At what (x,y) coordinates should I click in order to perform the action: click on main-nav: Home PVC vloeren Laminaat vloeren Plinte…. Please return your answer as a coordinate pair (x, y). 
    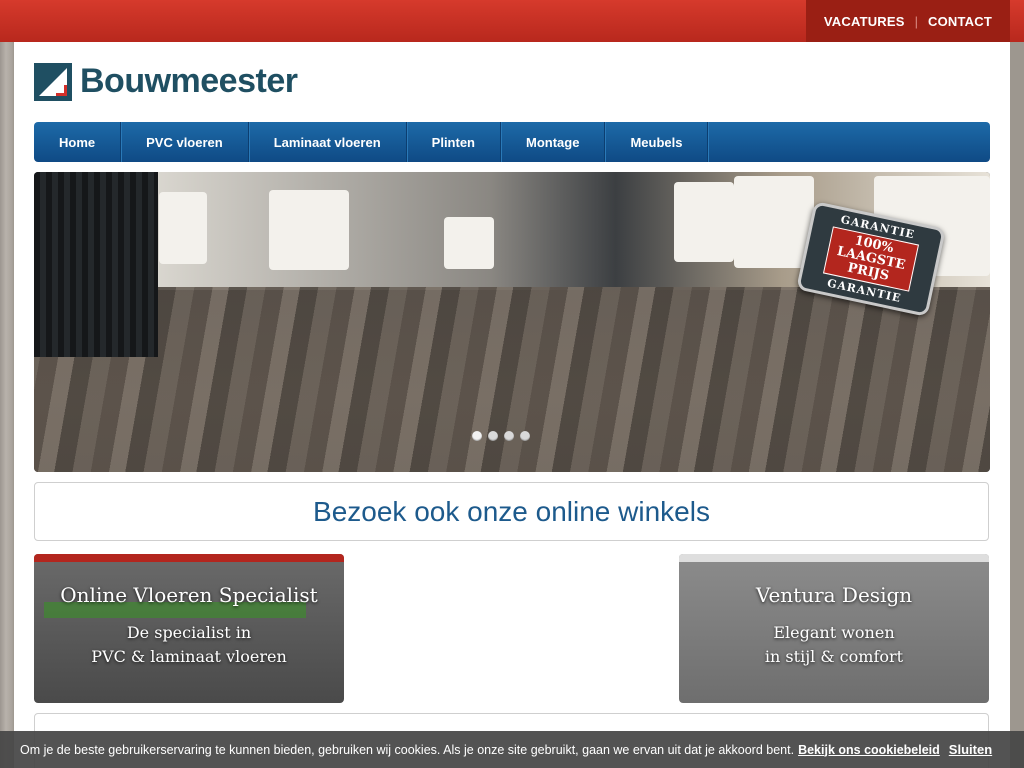
    Looking at the image, I should click on (512, 142).